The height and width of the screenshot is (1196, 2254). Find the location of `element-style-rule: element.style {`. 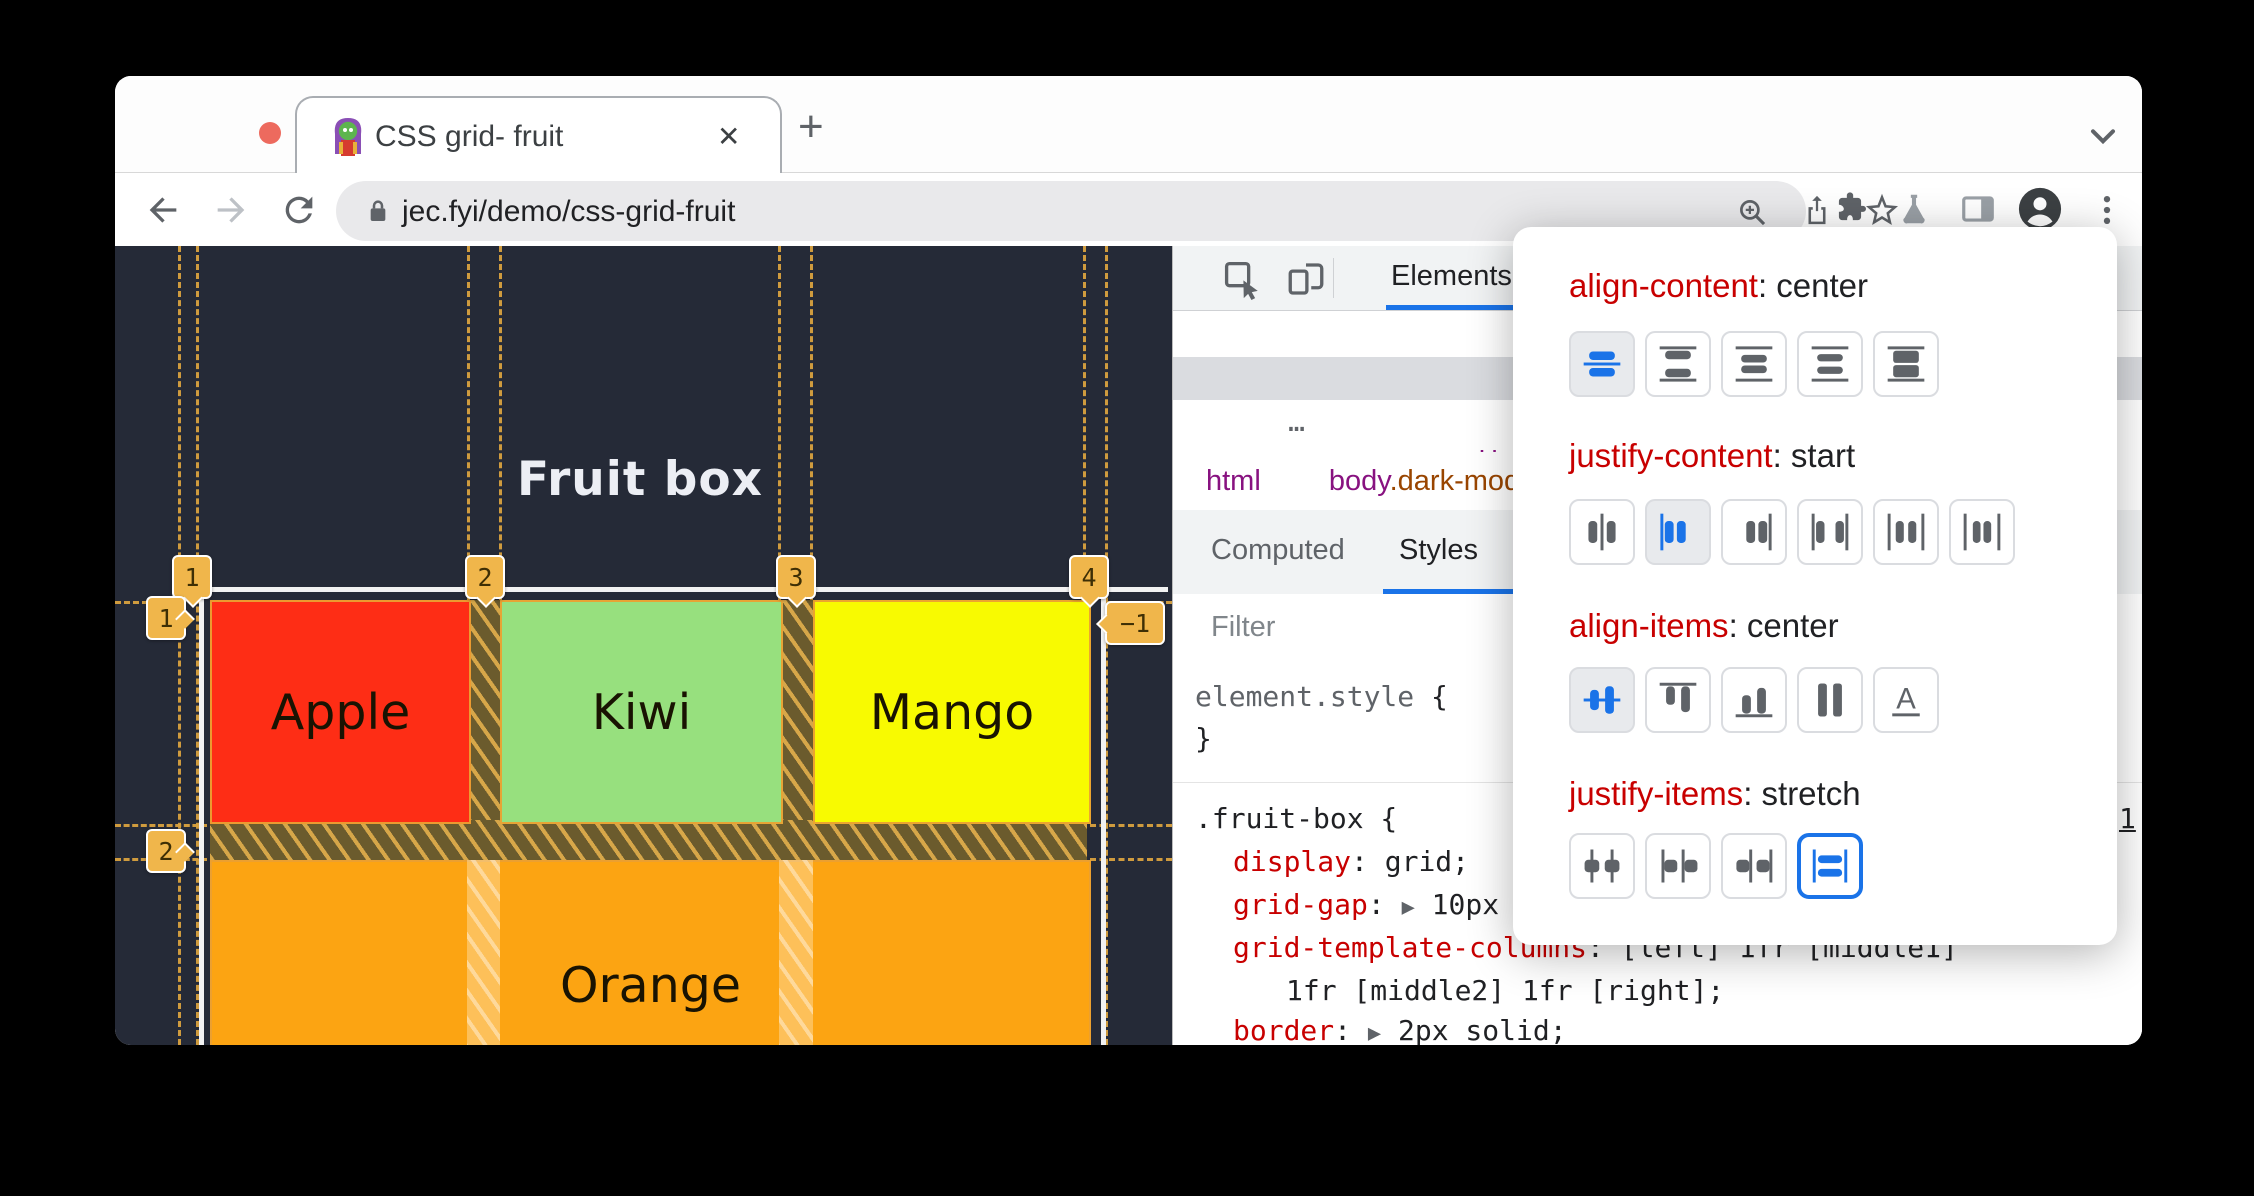

element-style-rule: element.style { is located at coordinates (1321, 696).